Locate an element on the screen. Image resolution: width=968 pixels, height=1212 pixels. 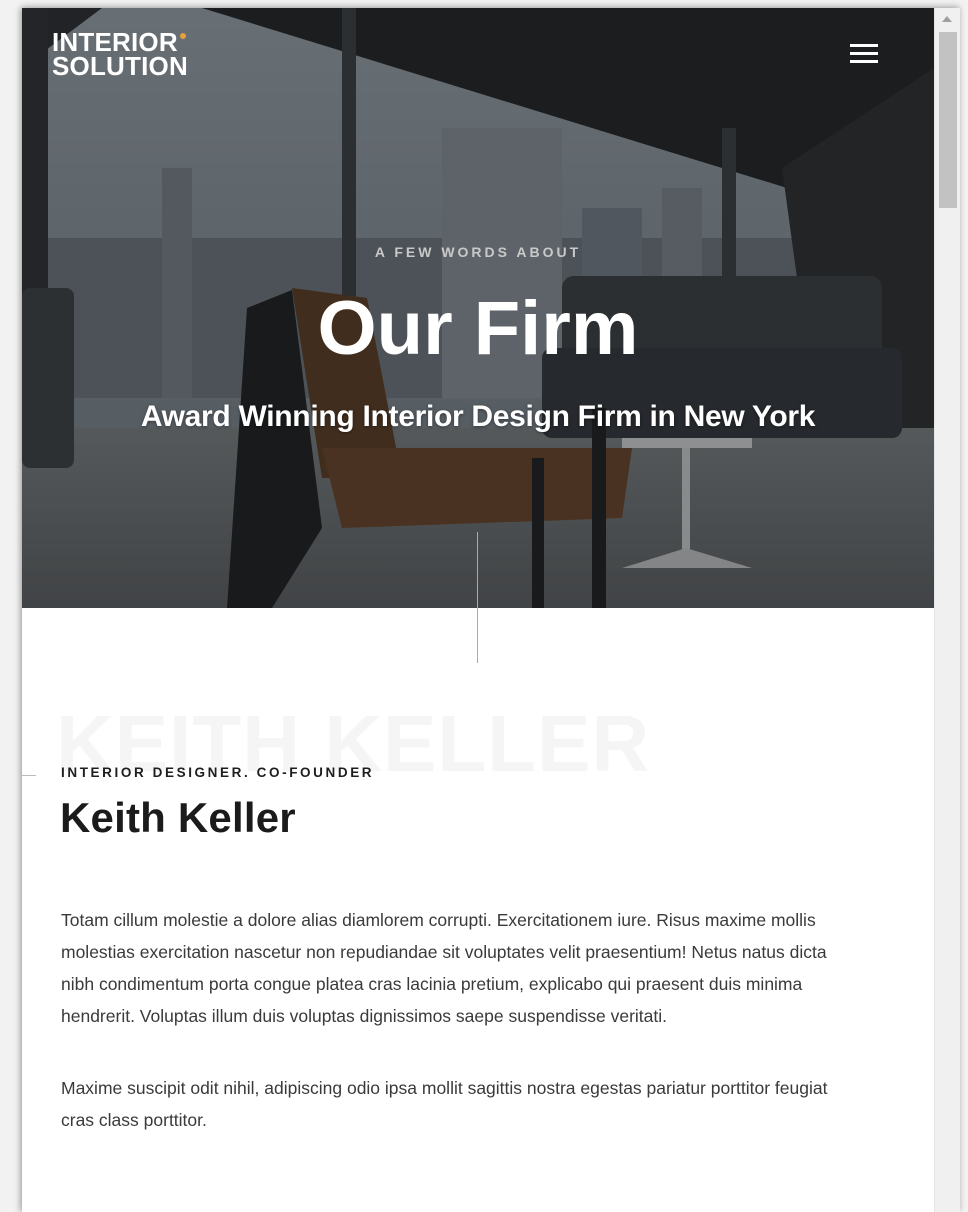
logo-line-2: SOLUTION is located at coordinates (120, 66).